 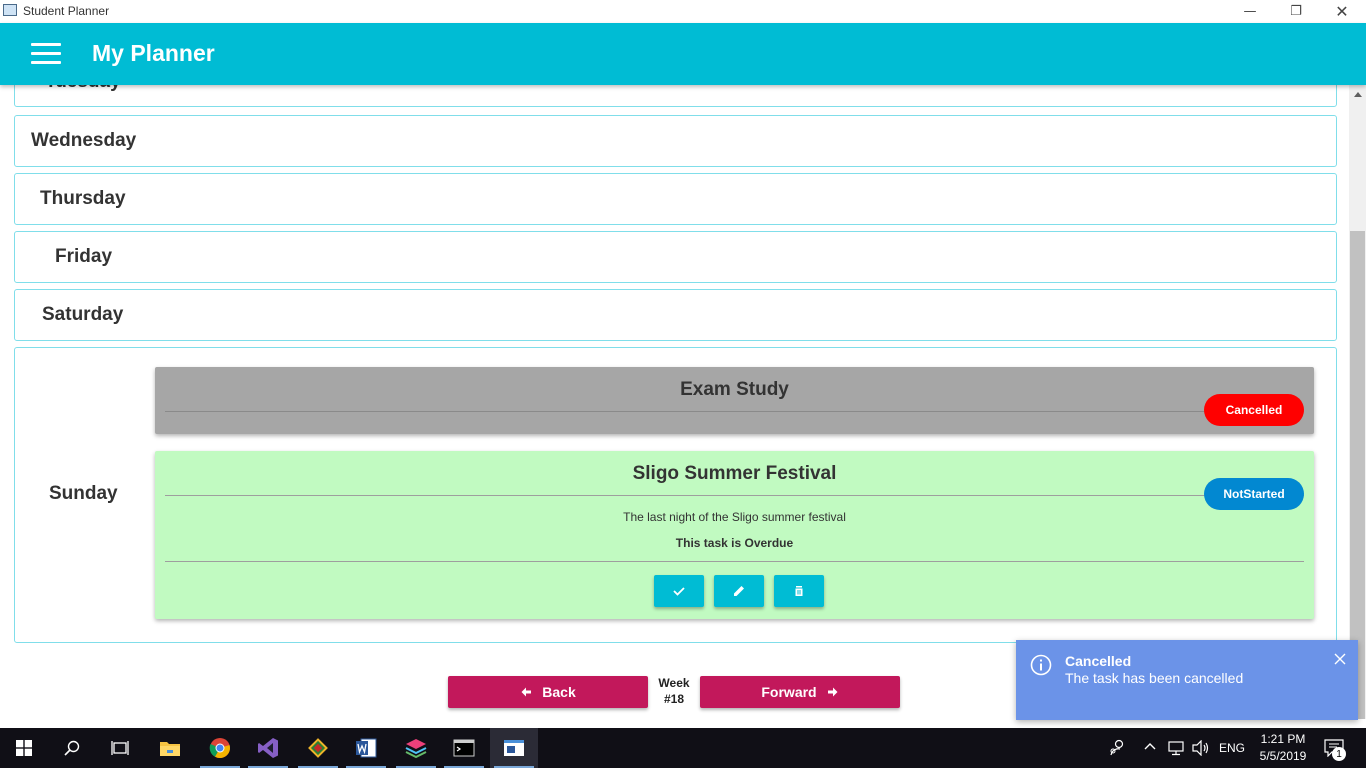 I want to click on restore-button: ❐, so click(x=1296, y=11).